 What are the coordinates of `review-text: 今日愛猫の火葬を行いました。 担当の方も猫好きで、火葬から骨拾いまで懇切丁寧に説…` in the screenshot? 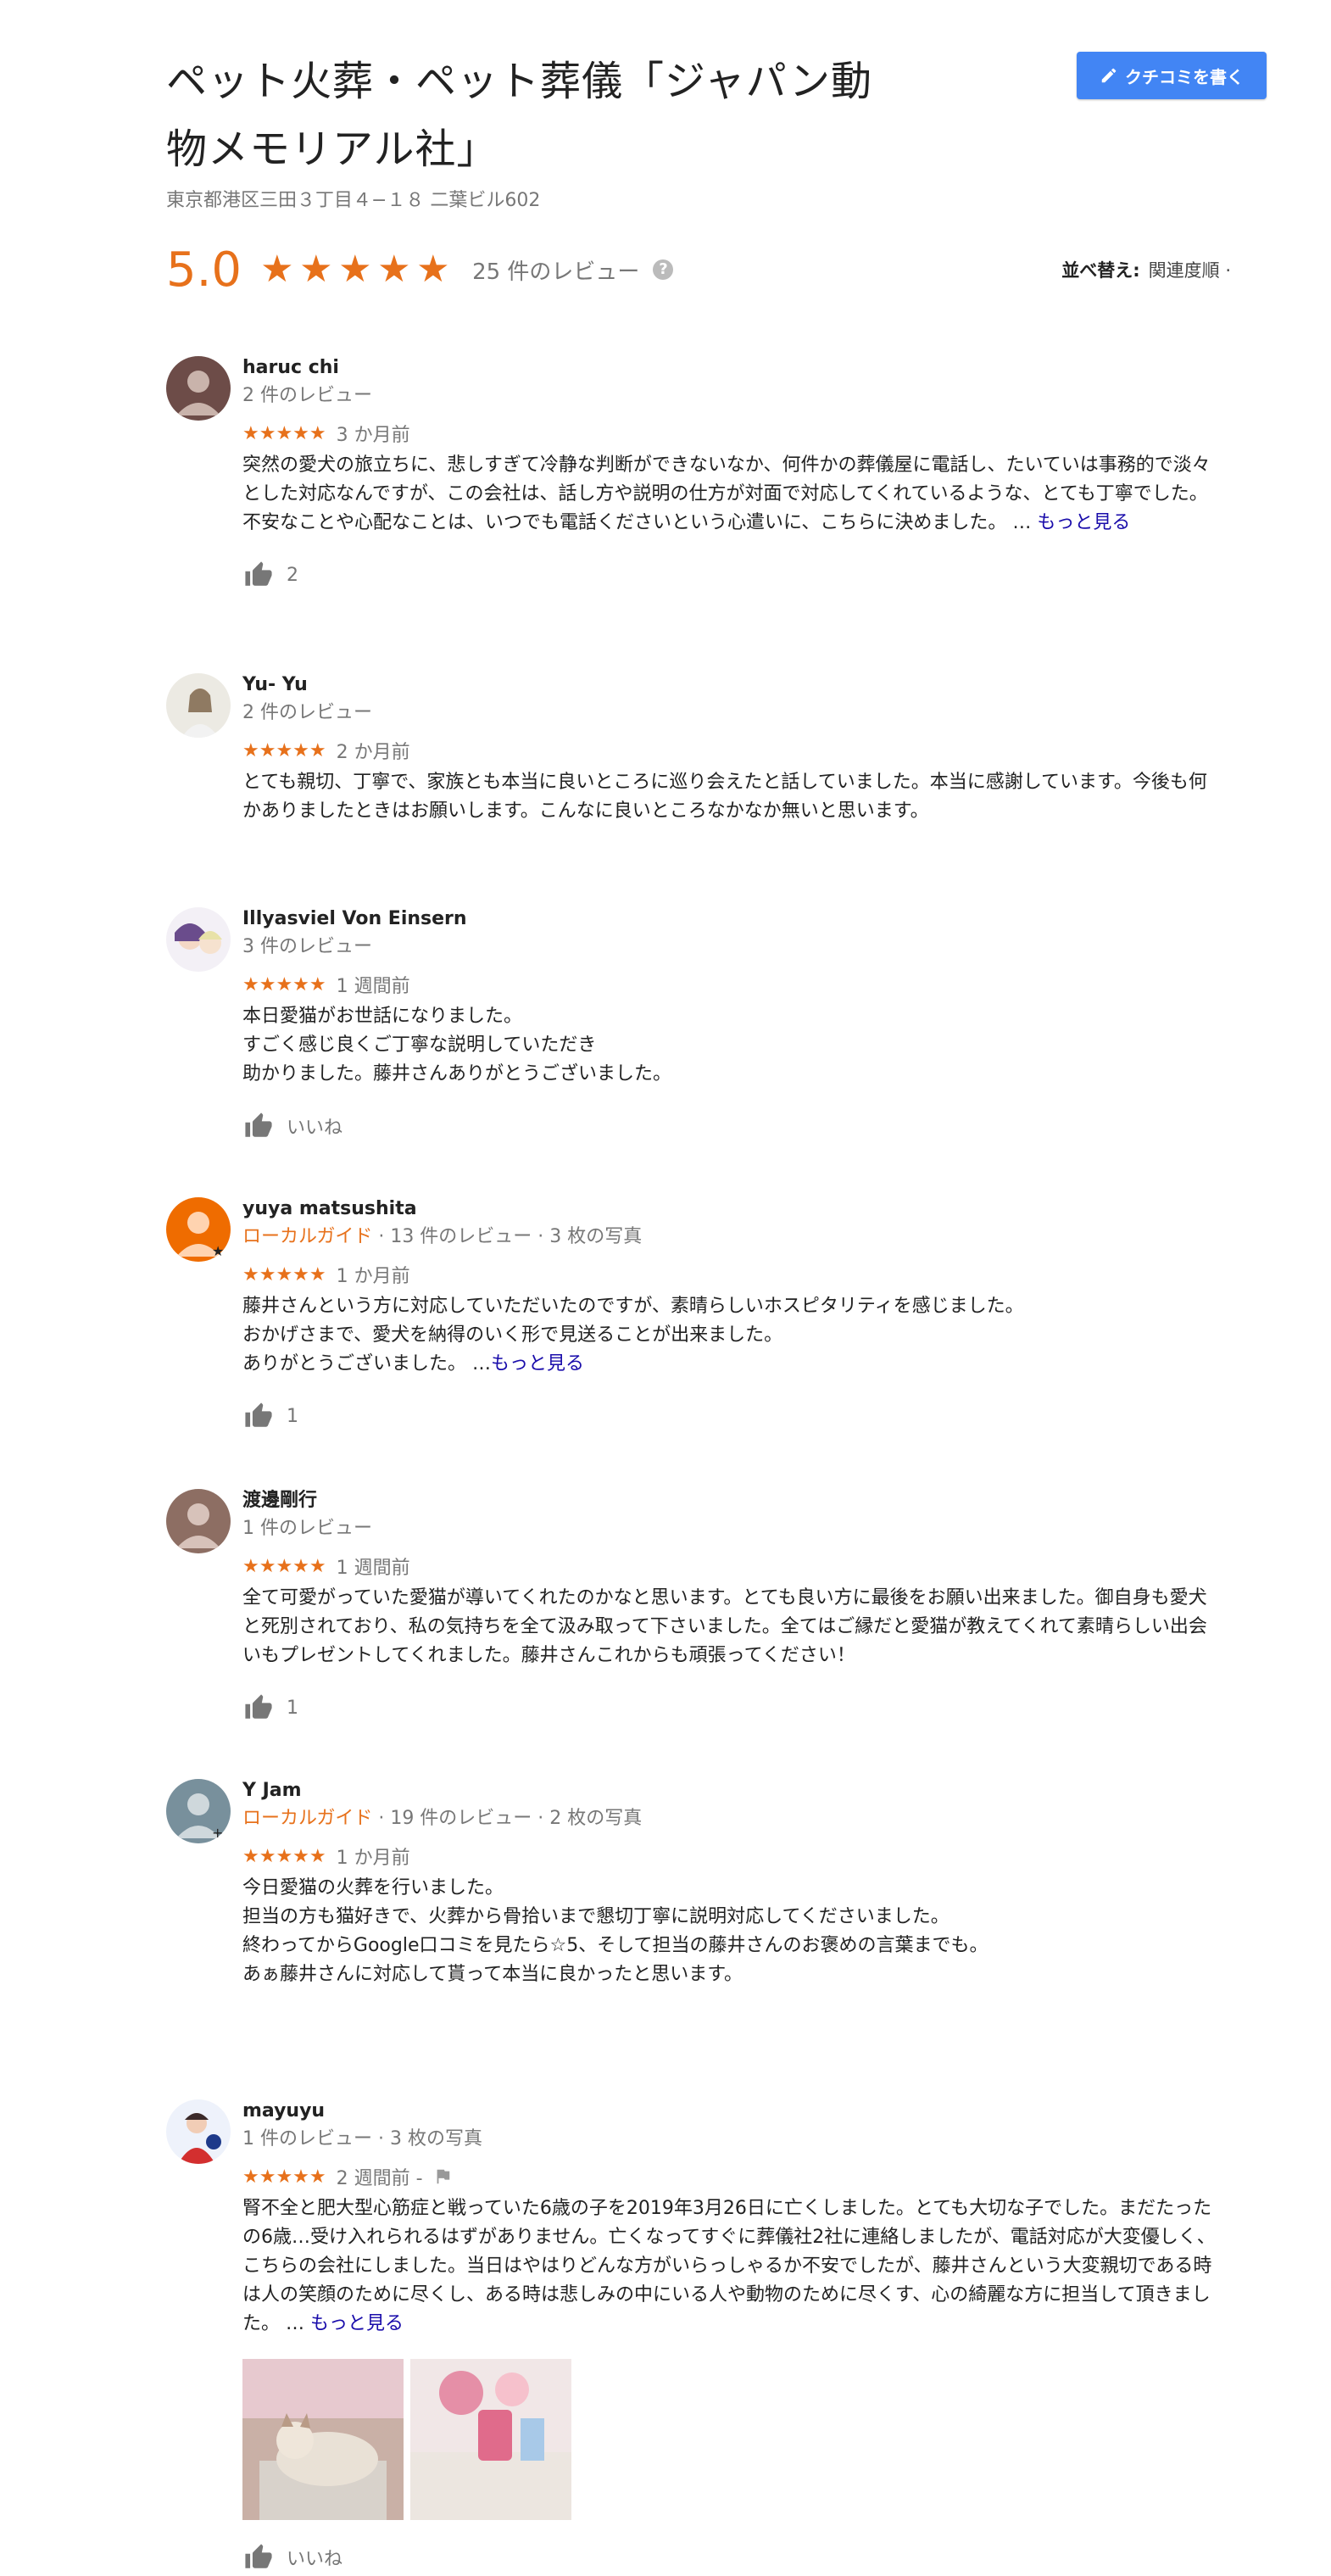 It's located at (729, 1931).